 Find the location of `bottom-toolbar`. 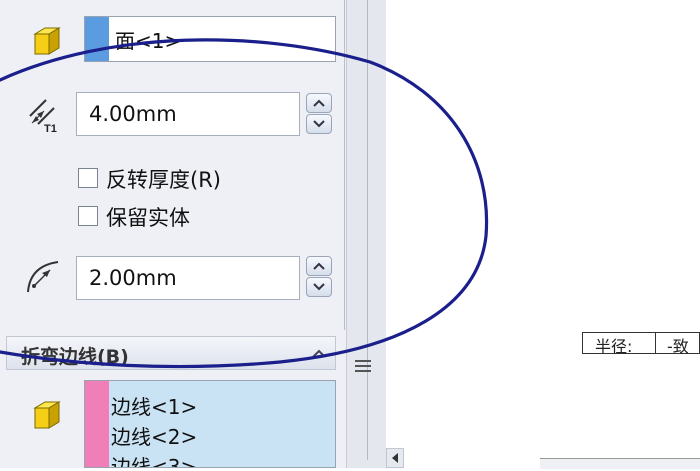

bottom-toolbar is located at coordinates (620, 463).